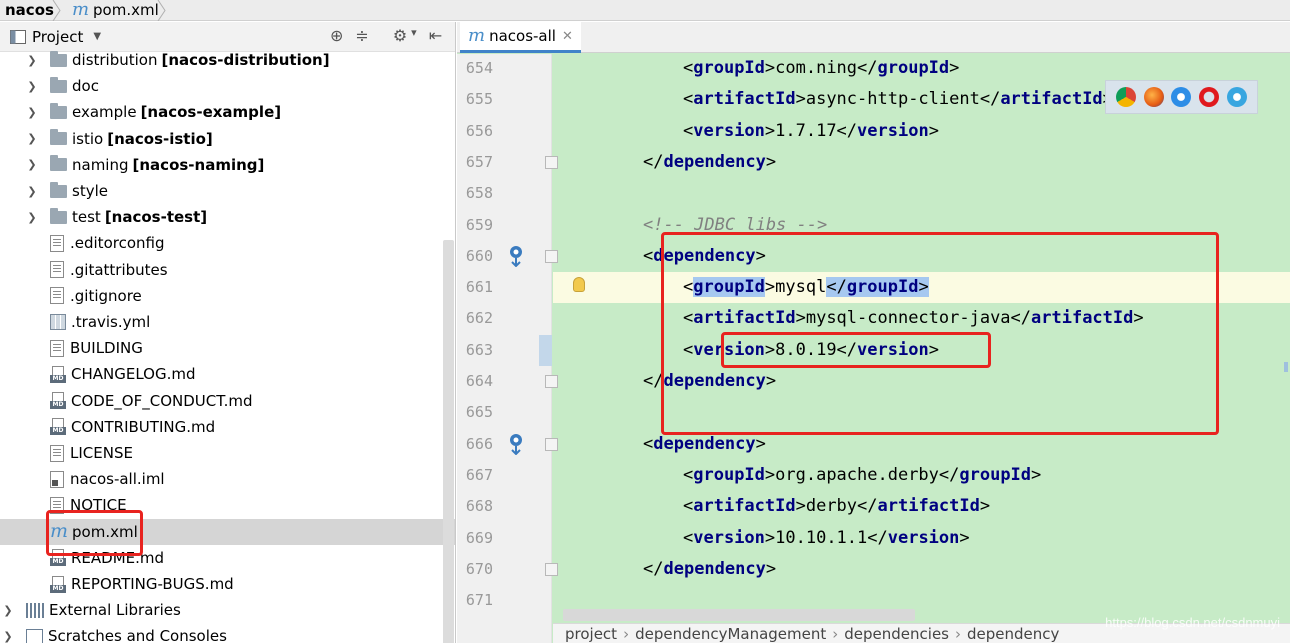 Image resolution: width=1290 pixels, height=643 pixels. I want to click on tree-item-module: [nacos-distribution], so click(245, 60).